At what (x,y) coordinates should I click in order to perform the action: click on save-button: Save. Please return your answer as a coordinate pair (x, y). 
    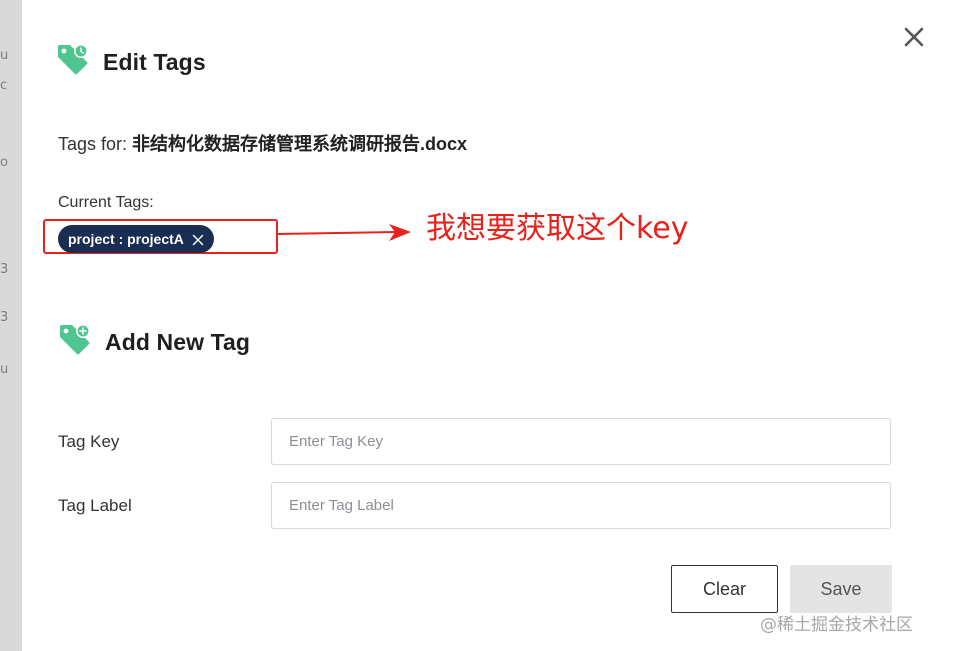
    Looking at the image, I should click on (841, 589).